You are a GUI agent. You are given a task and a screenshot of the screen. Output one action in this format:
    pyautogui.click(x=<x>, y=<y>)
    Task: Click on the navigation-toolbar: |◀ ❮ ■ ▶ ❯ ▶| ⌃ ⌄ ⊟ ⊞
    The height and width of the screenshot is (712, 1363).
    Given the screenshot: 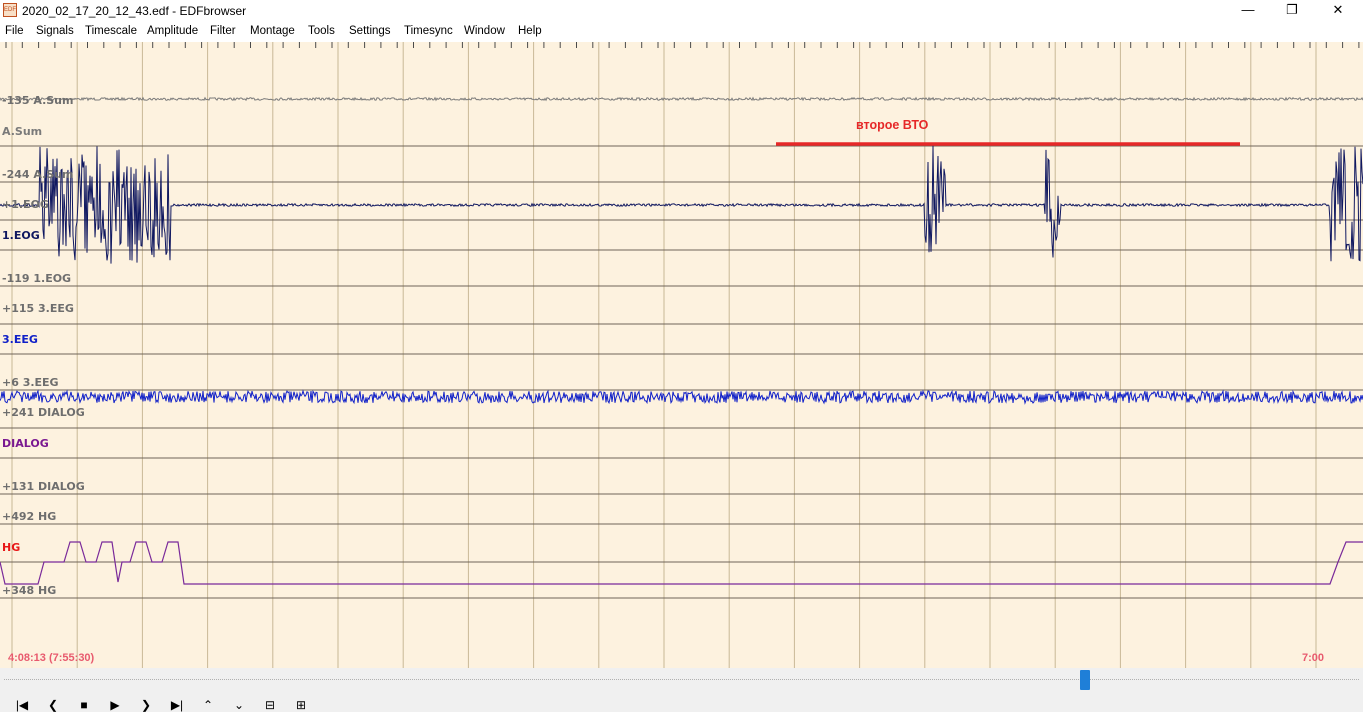 What is the action you would take?
    pyautogui.click(x=681, y=702)
    